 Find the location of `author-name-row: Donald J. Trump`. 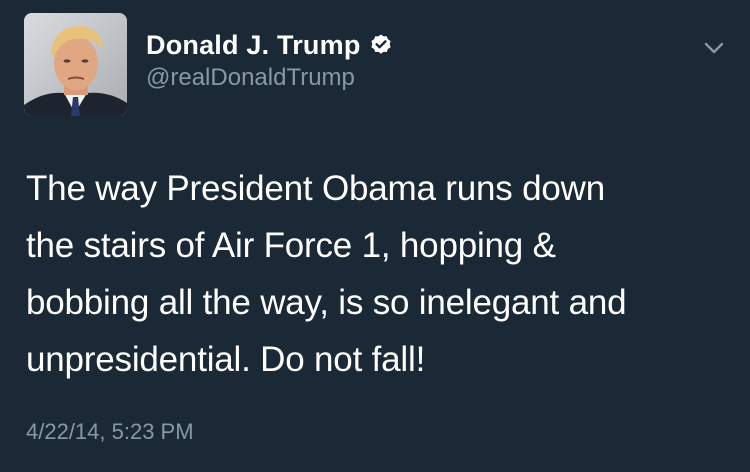

author-name-row: Donald J. Trump is located at coordinates (269, 45).